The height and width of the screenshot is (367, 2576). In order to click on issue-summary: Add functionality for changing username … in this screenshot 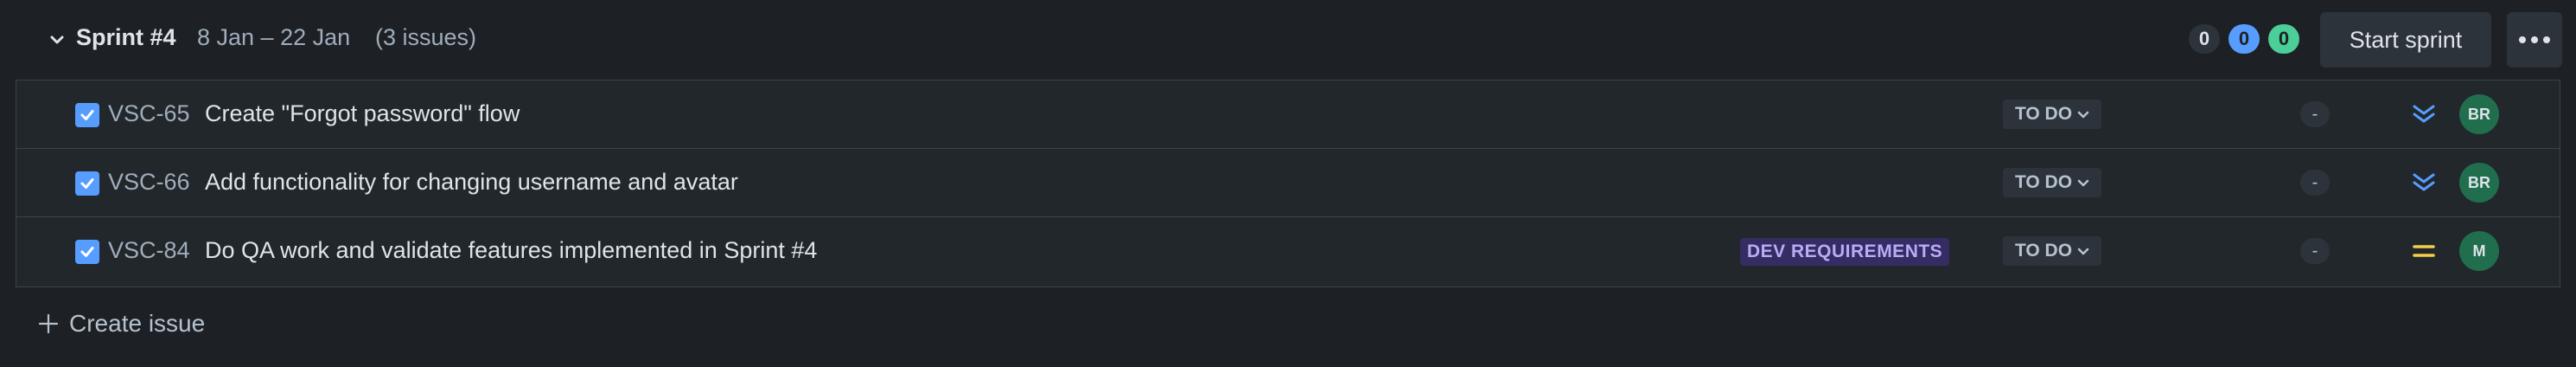, I will do `click(471, 182)`.